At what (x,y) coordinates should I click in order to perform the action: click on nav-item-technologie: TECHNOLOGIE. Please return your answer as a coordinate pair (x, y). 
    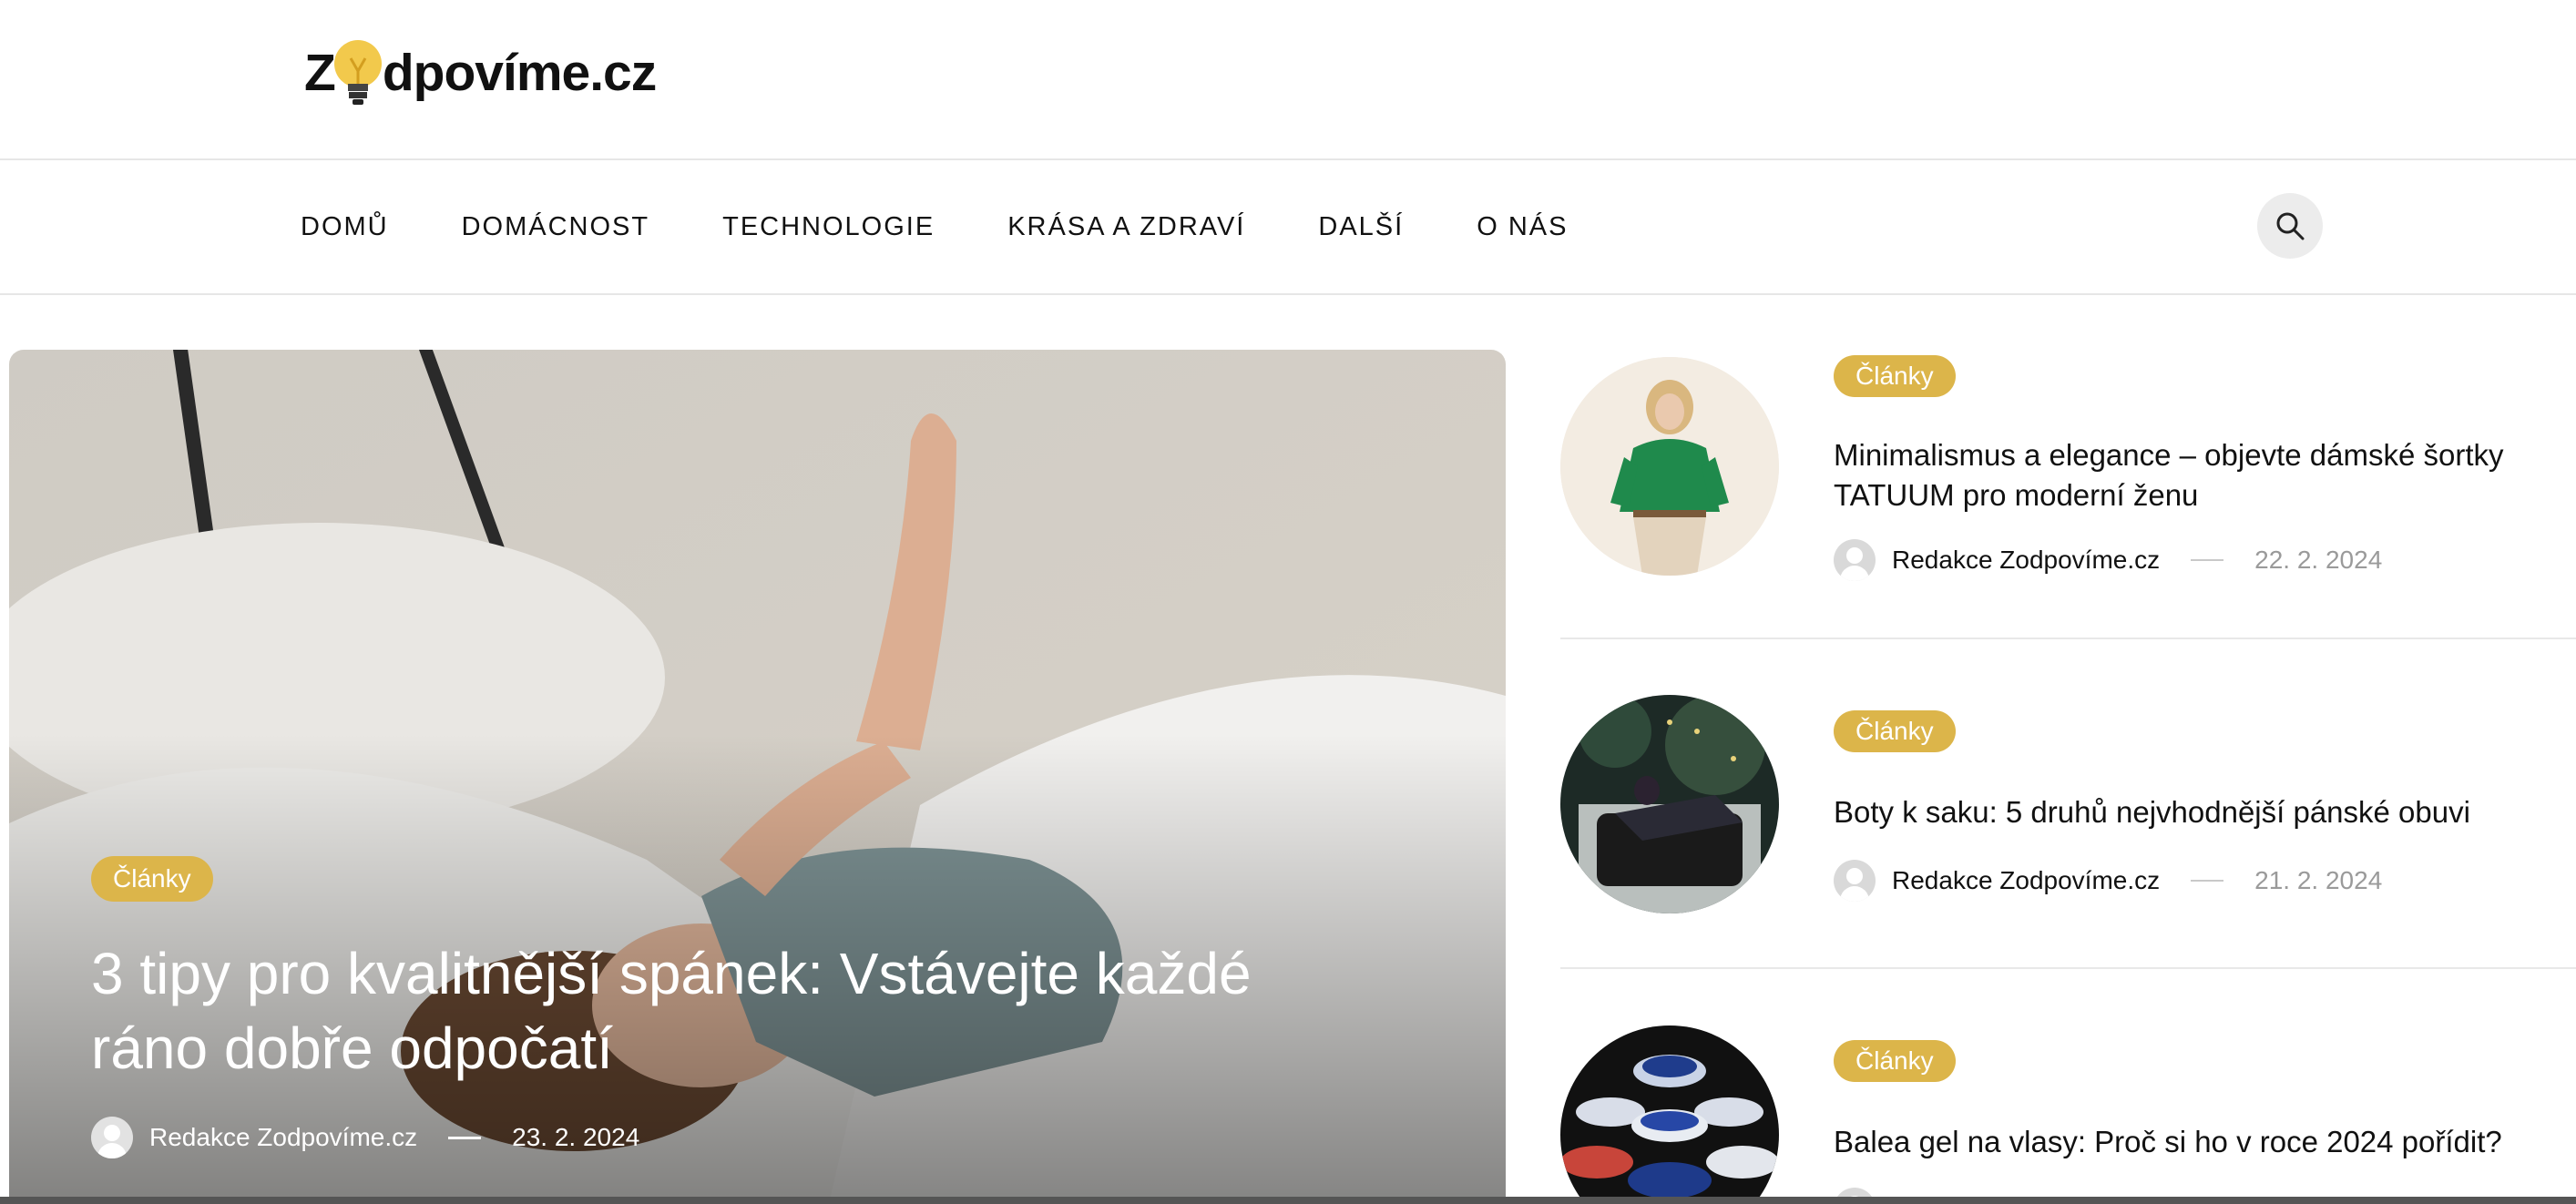
    Looking at the image, I should click on (828, 227).